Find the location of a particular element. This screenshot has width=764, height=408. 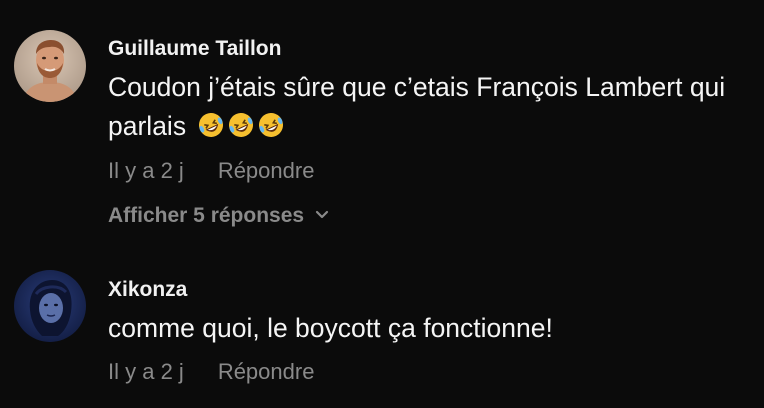

avatar-man-image is located at coordinates (50, 66).